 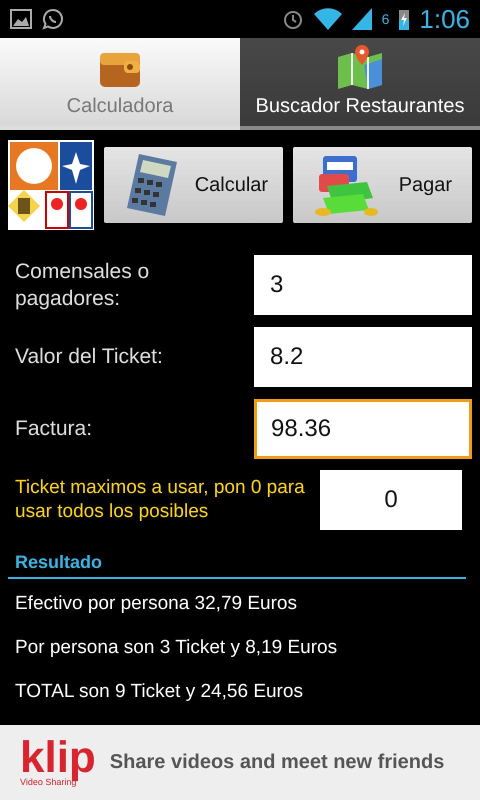 I want to click on map-pin-icon, so click(x=360, y=67).